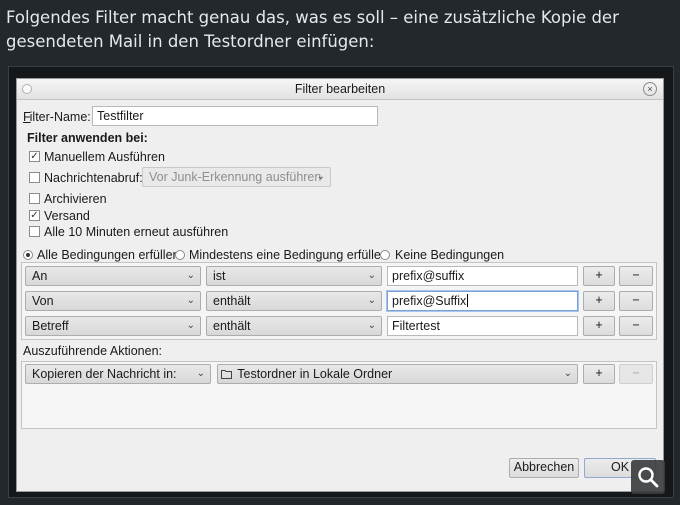  What do you see at coordinates (294, 276) in the screenshot?
I see `condition-operator-select: ist ⌄` at bounding box center [294, 276].